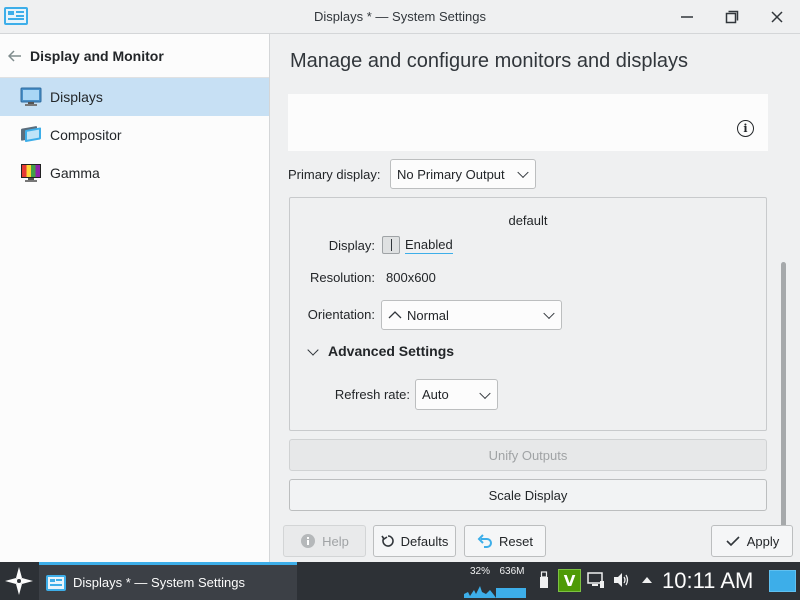 The width and height of the screenshot is (800, 600). I want to click on refresh-rate-select: Auto, so click(456, 394).